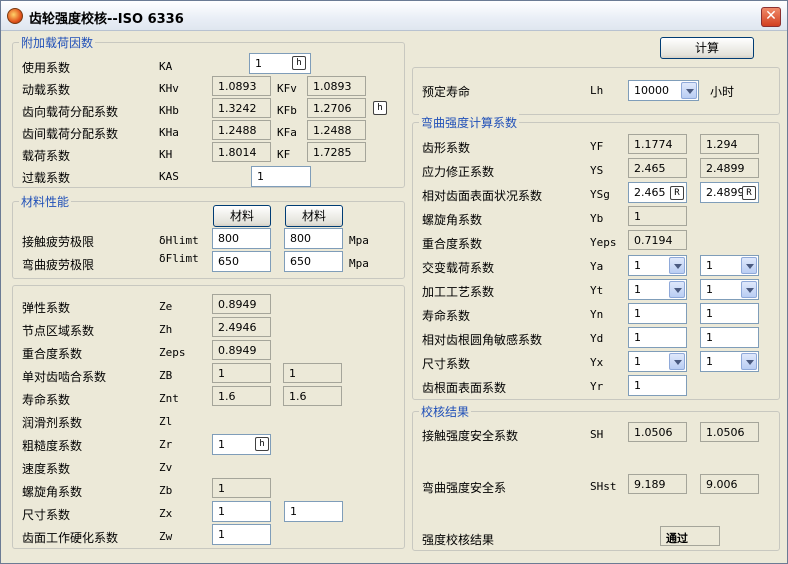 This screenshot has width=788, height=564. What do you see at coordinates (729, 361) in the screenshot?
I see `size-2-select: 1` at bounding box center [729, 361].